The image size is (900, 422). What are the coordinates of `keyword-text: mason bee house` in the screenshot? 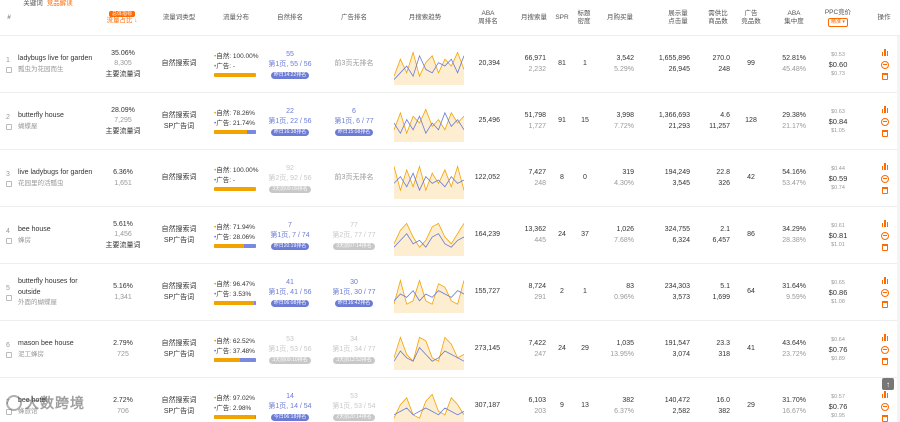 It's located at (59, 344).